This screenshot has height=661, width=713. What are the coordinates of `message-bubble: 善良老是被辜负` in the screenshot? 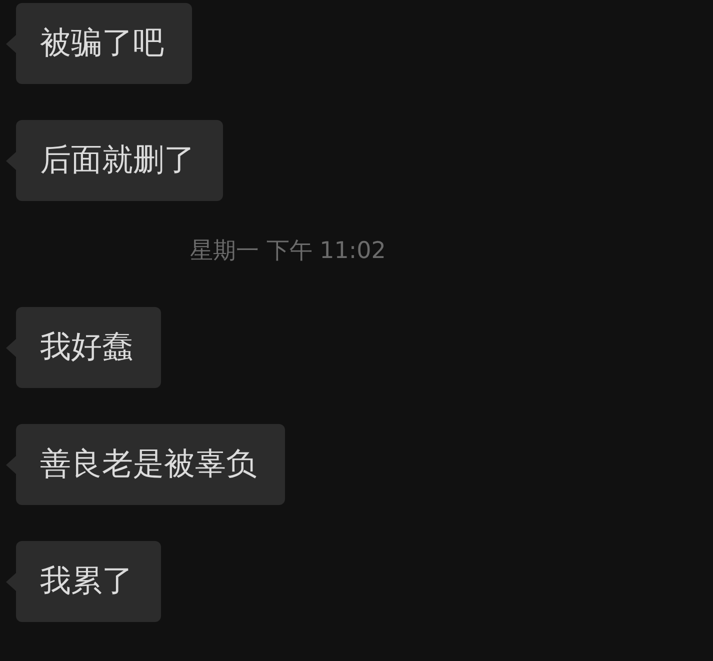 It's located at (150, 464).